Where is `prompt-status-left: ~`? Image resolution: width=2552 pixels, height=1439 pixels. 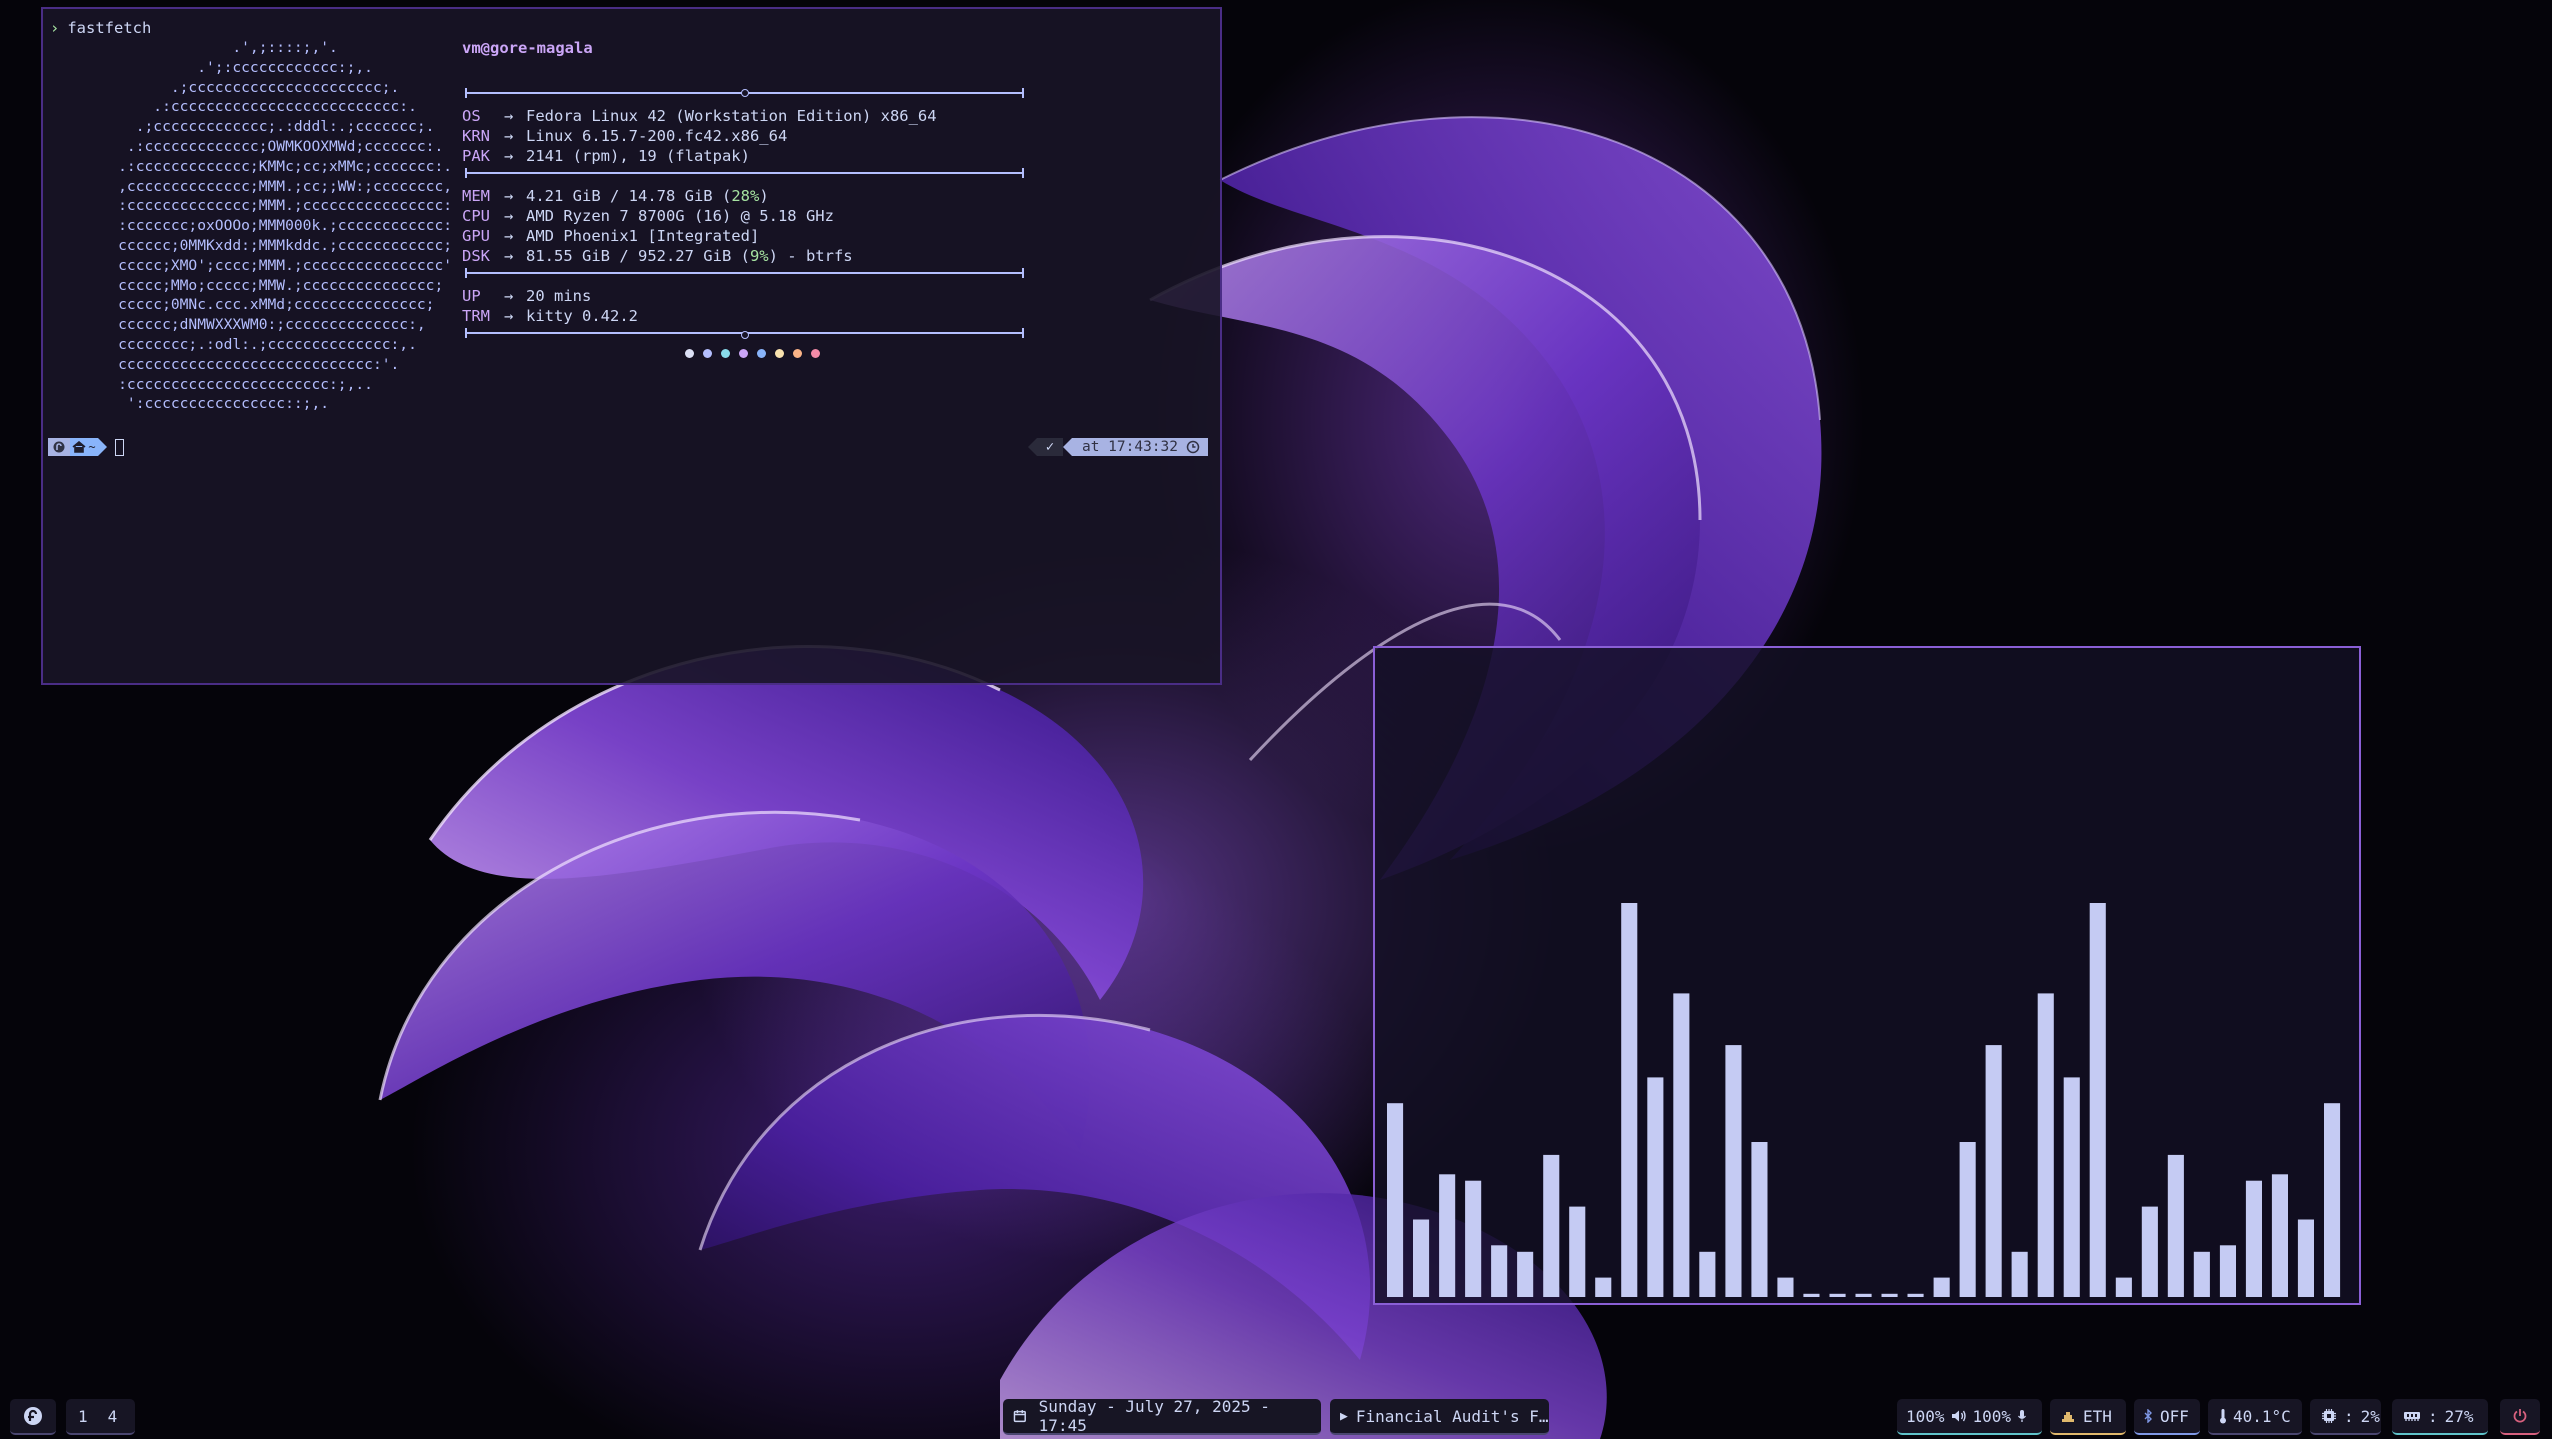
prompt-status-left: ~ is located at coordinates (86, 447).